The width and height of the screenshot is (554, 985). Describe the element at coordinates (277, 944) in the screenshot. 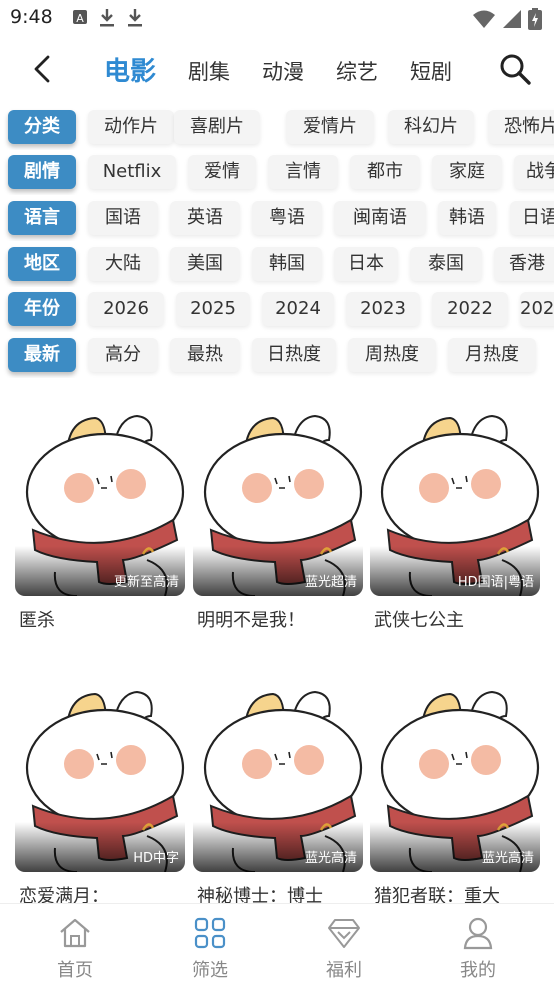

I see `bottom-nav: 首页 筛选 福利 我的` at that location.